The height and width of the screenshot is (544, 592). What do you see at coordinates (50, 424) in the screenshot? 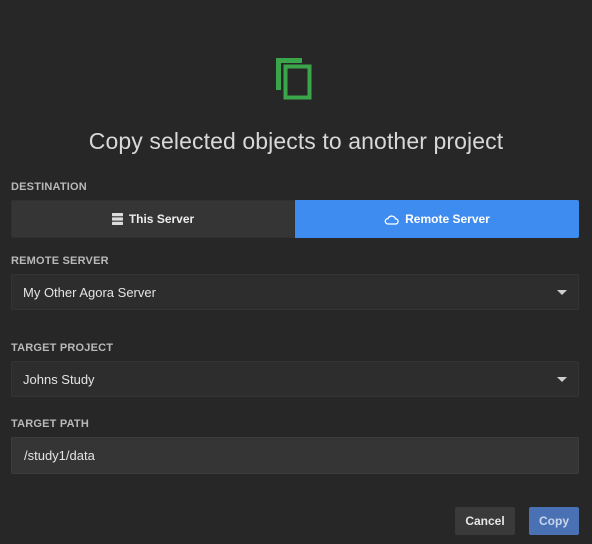
I see `target-path-label: TARGET PATH` at bounding box center [50, 424].